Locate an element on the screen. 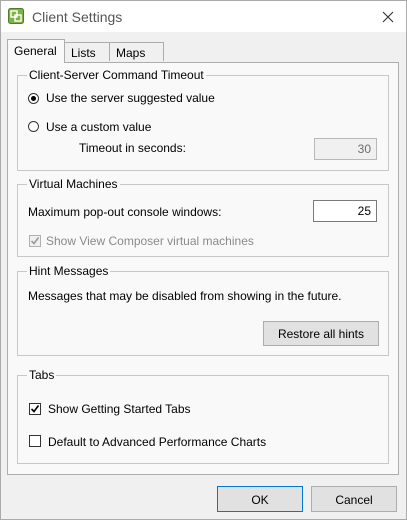  advanced-perf-label: Default to Advanced Performance Charts is located at coordinates (157, 442).